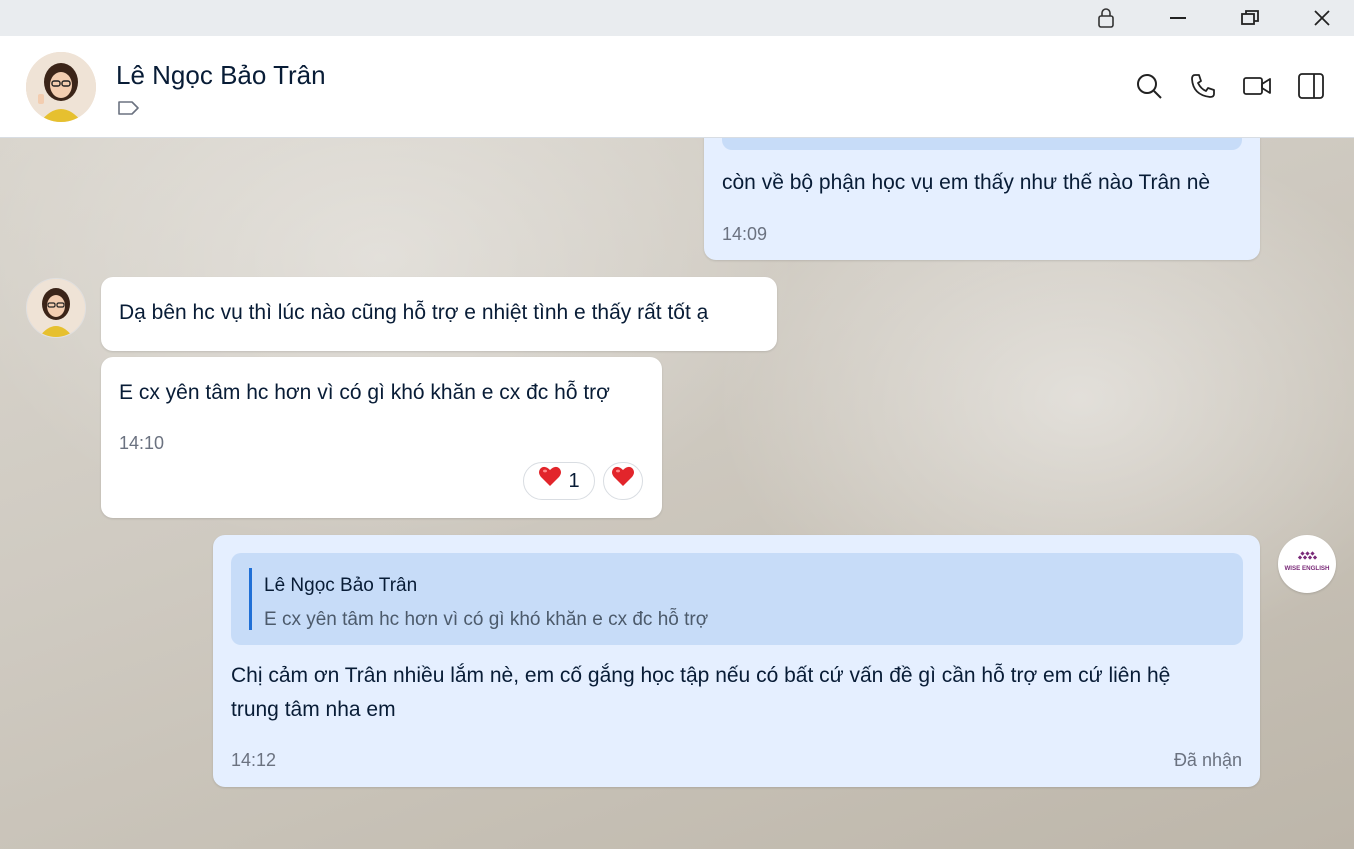 The width and height of the screenshot is (1354, 849). I want to click on tag-icon, so click(129, 108).